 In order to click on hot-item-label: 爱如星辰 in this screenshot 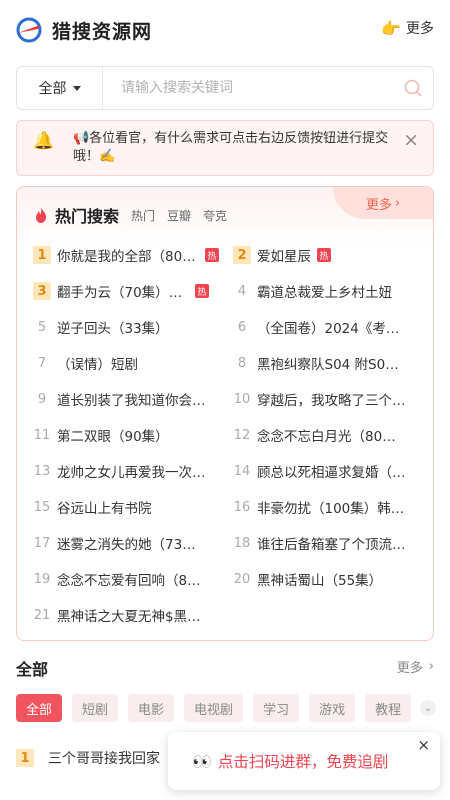, I will do `click(284, 257)`.